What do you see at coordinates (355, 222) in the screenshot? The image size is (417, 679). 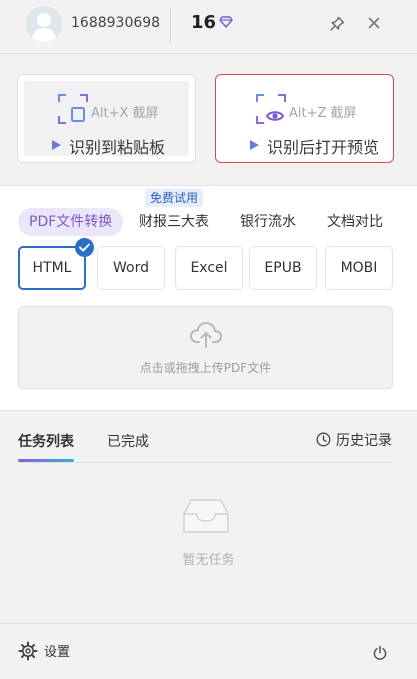 I see `tab-document-compare: 文档对比` at bounding box center [355, 222].